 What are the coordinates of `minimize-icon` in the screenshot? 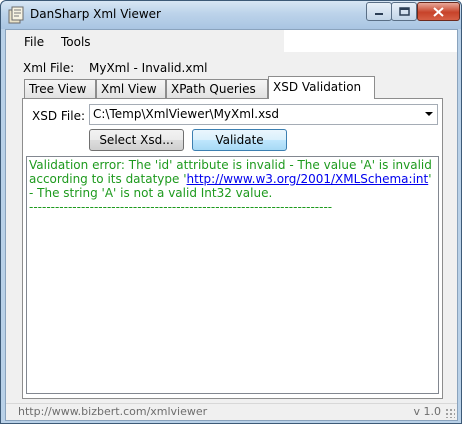 It's located at (379, 13).